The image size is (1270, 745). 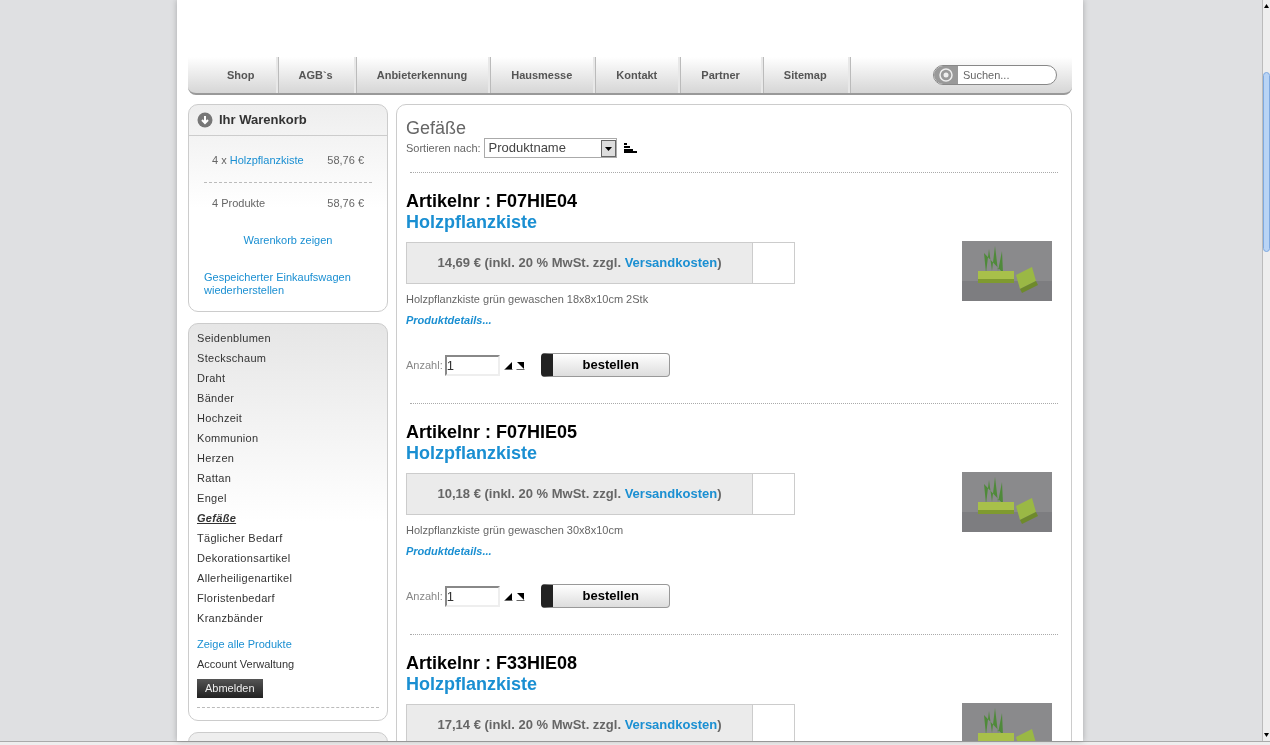 I want to click on product-description: Holzpflanzkiste grün gewaschen 18x8x10cm 2Stk, so click(x=528, y=299).